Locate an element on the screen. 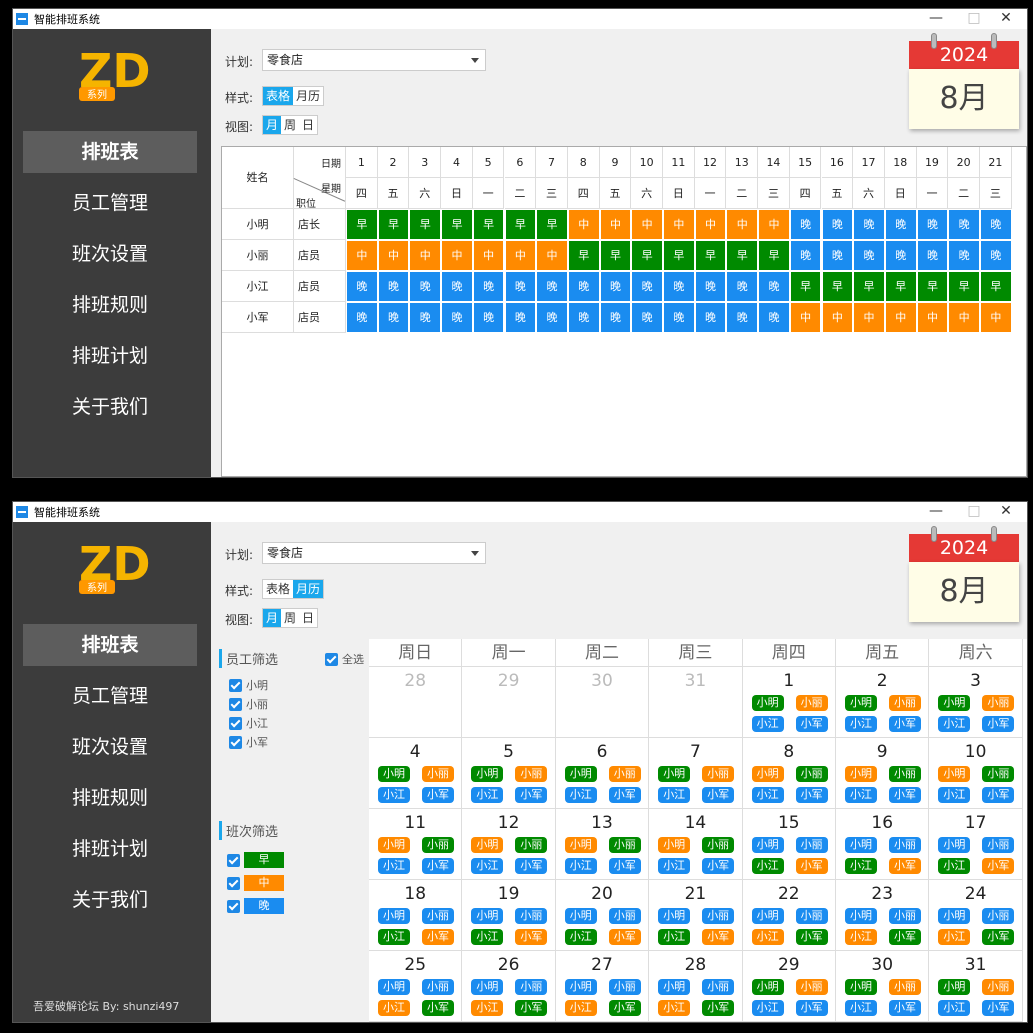  menu-item-plans: 排班计划 is located at coordinates (110, 849).